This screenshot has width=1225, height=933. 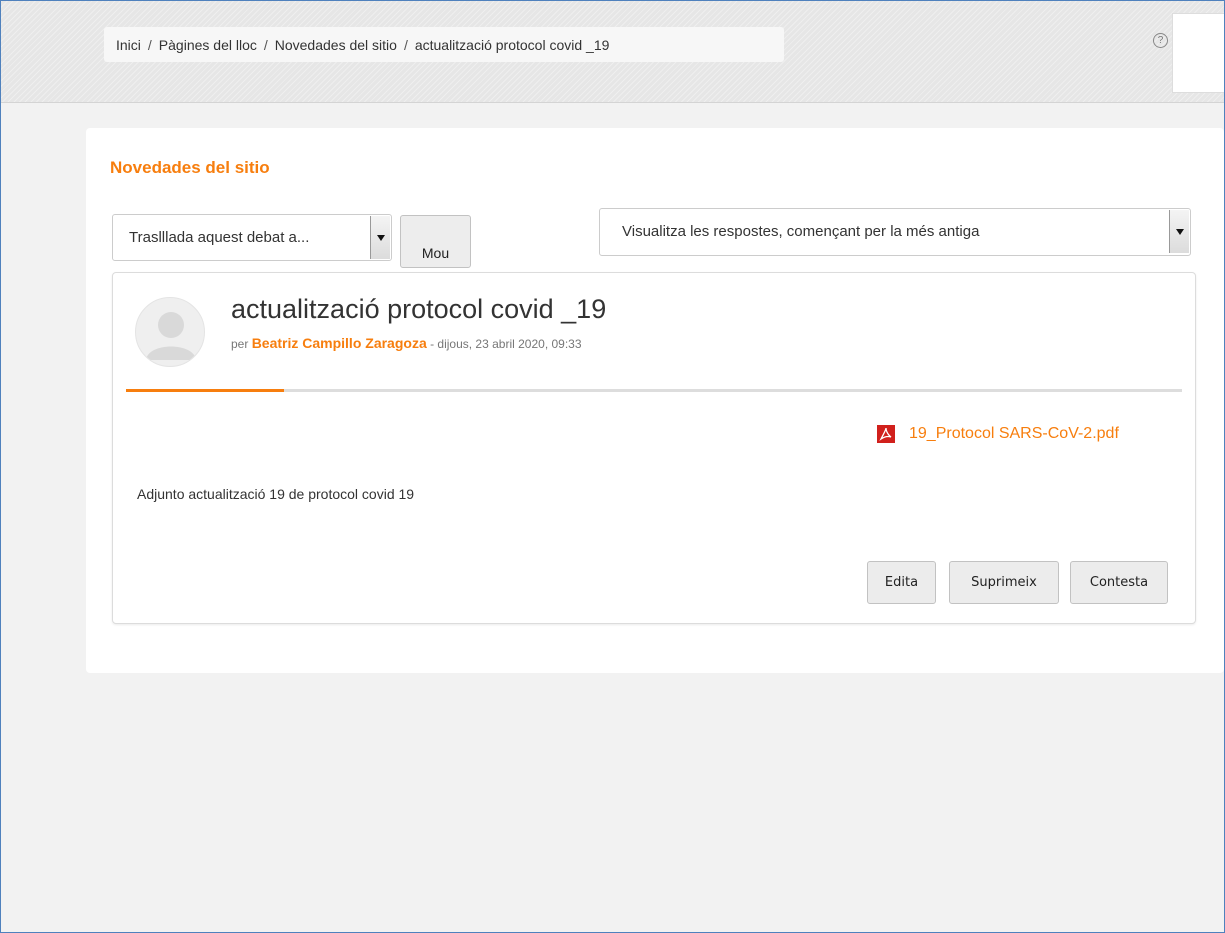 I want to click on attachment: 19_Protocol SARS-CoV-2.pdf, so click(x=998, y=434).